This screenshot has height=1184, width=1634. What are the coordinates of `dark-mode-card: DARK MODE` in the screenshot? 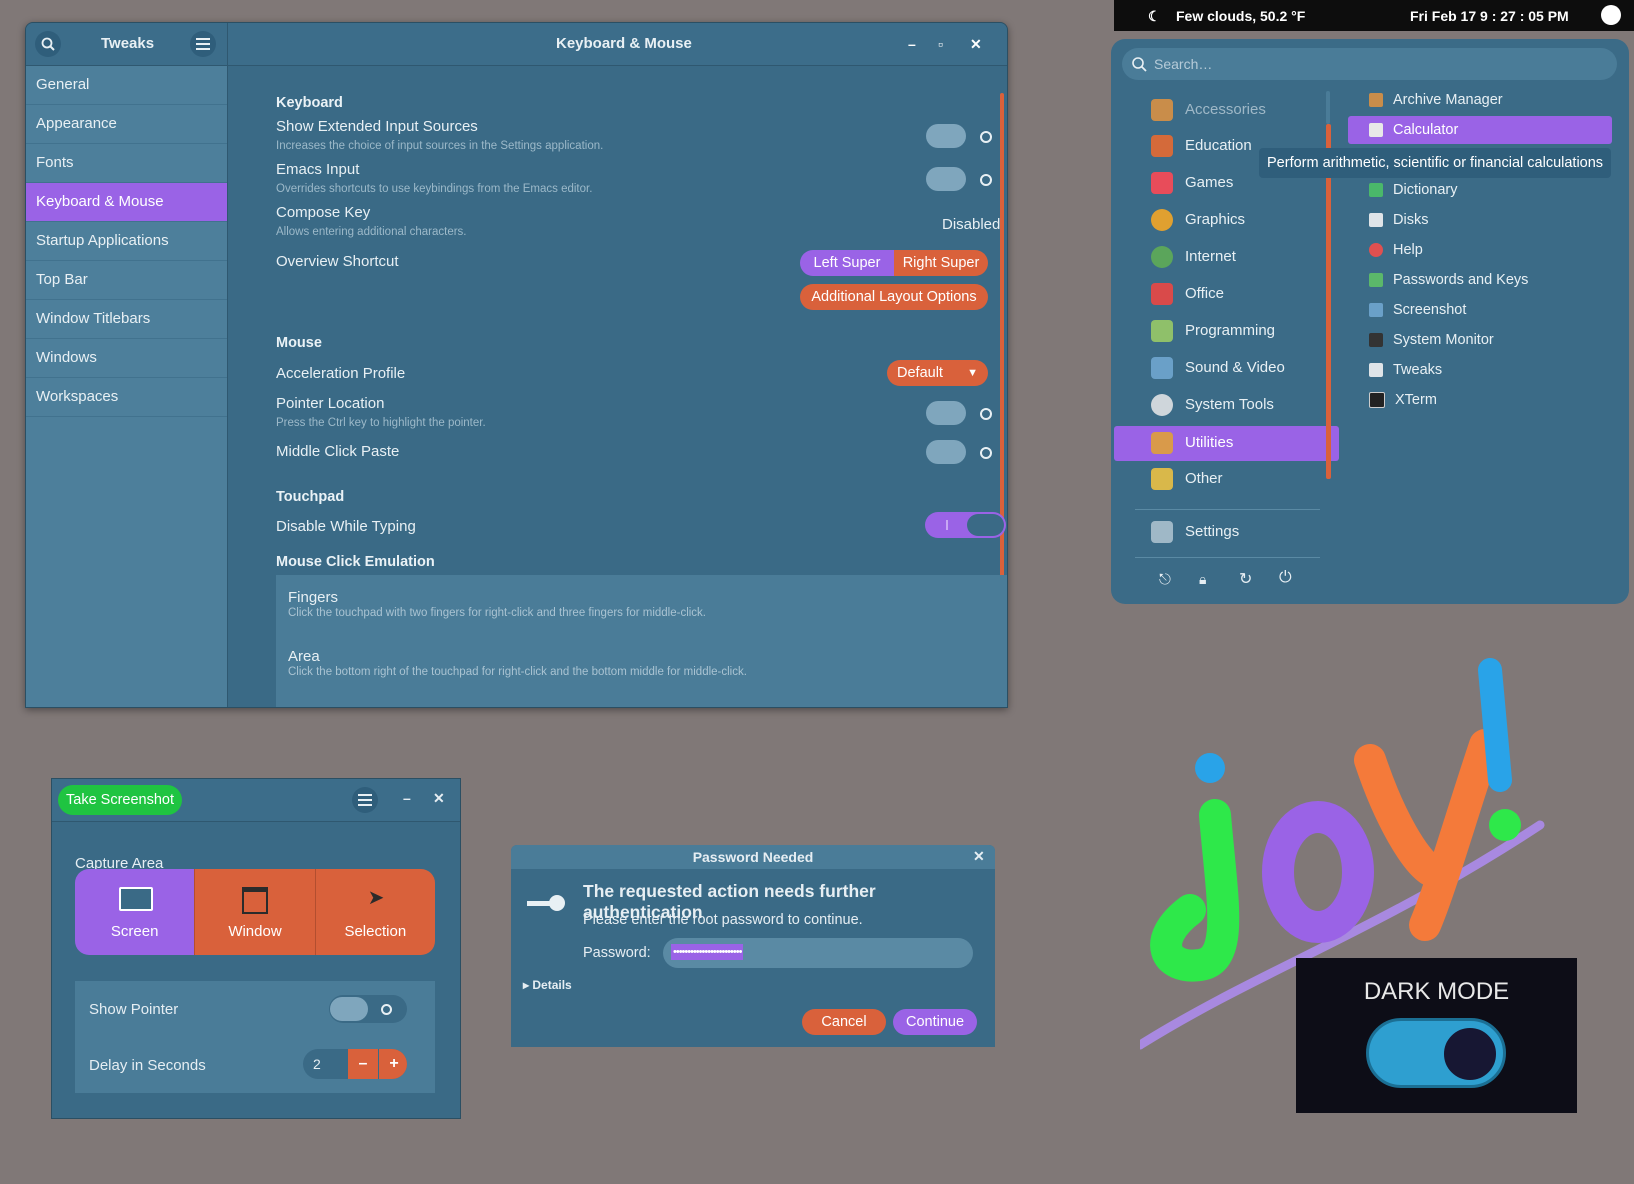 It's located at (1436, 1035).